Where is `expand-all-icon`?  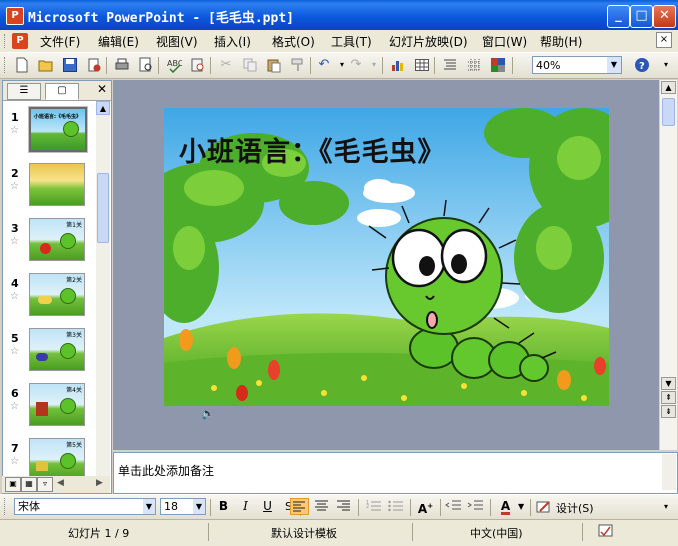 expand-all-icon is located at coordinates (450, 65).